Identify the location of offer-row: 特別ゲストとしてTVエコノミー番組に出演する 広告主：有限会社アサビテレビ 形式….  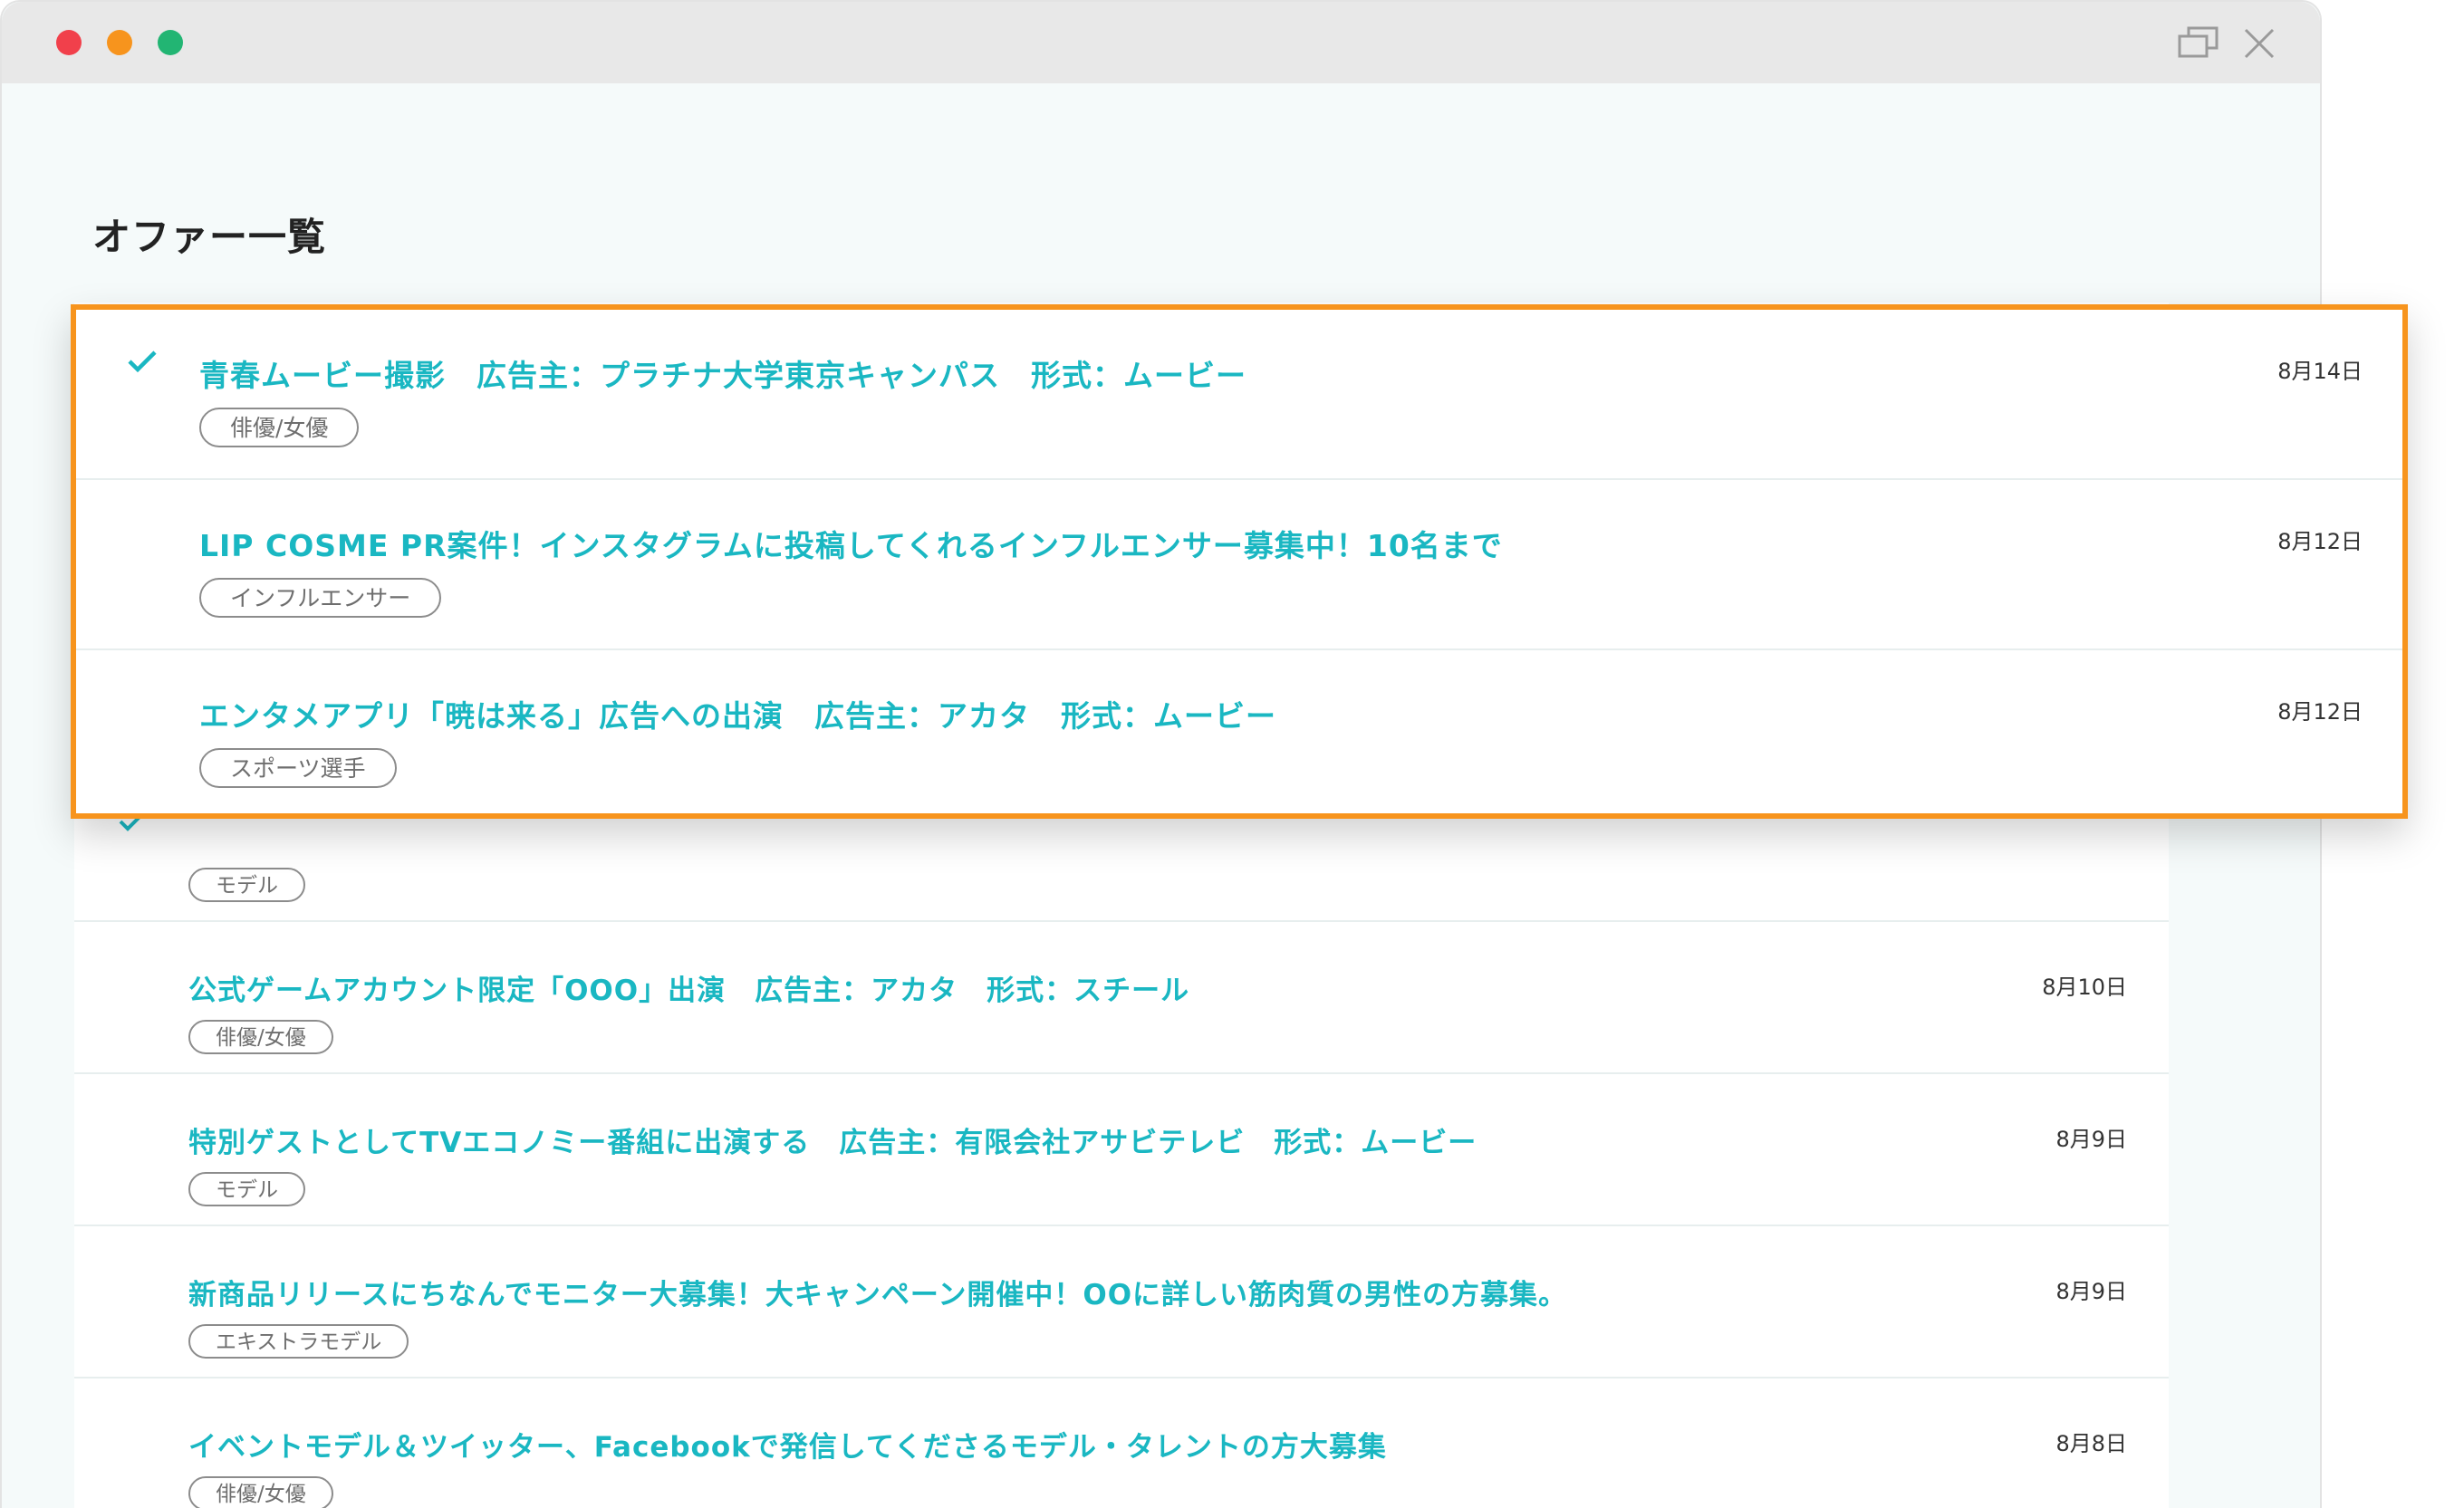
(1121, 1150).